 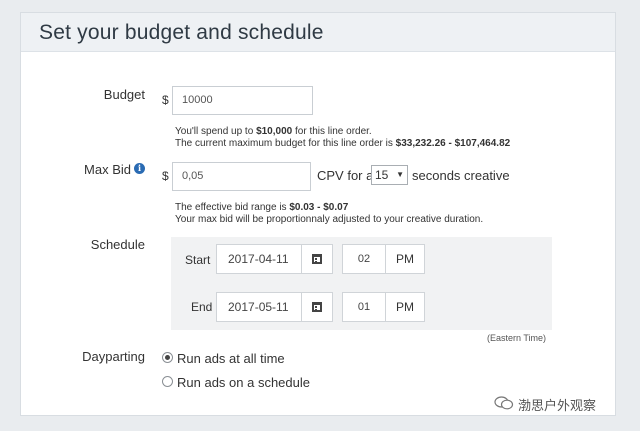 What do you see at coordinates (364, 259) in the screenshot?
I see `start-hour-input: 02` at bounding box center [364, 259].